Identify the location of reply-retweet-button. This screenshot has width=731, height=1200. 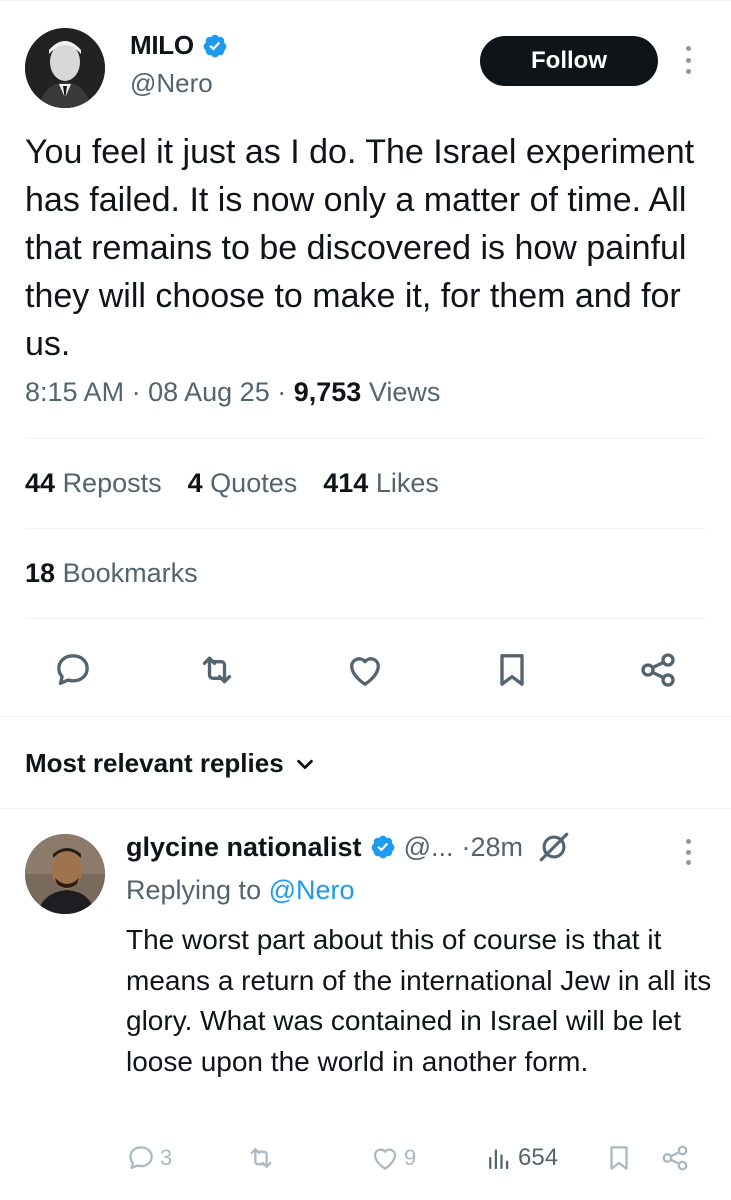
(261, 1158).